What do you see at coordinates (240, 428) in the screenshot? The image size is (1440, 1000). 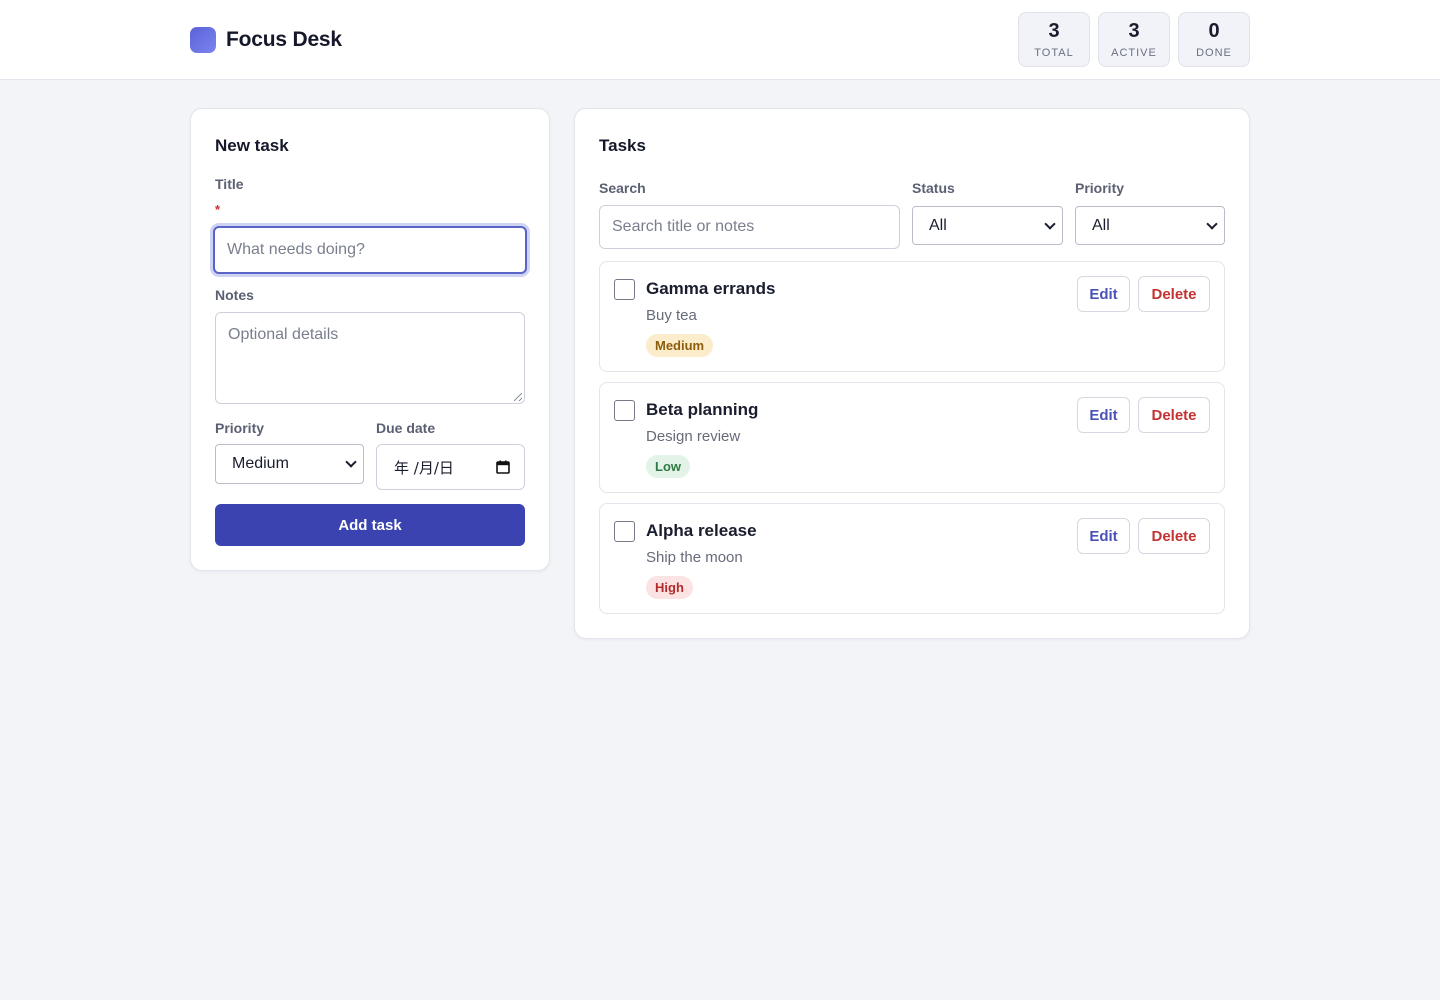 I see `priority-label: Priority` at bounding box center [240, 428].